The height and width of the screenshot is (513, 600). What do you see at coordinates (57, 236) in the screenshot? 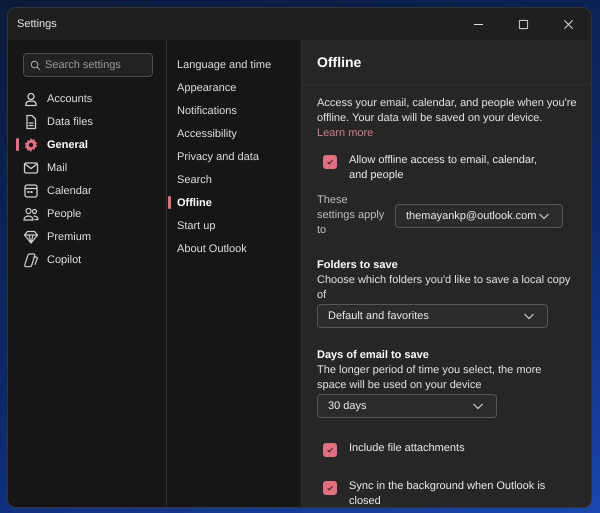
I see `nav-item: Premium` at bounding box center [57, 236].